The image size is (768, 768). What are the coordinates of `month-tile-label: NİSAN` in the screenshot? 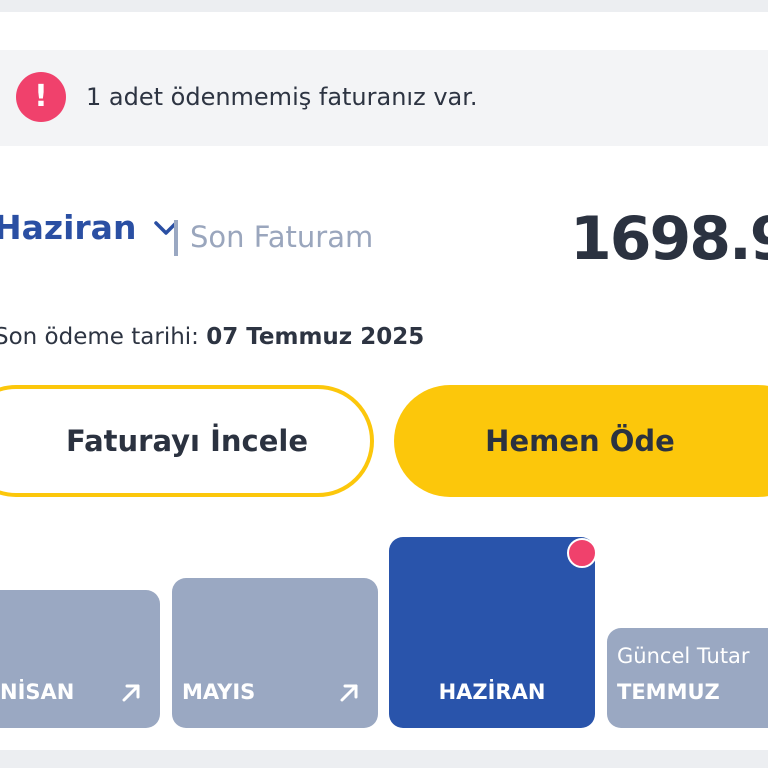 It's located at (37, 692).